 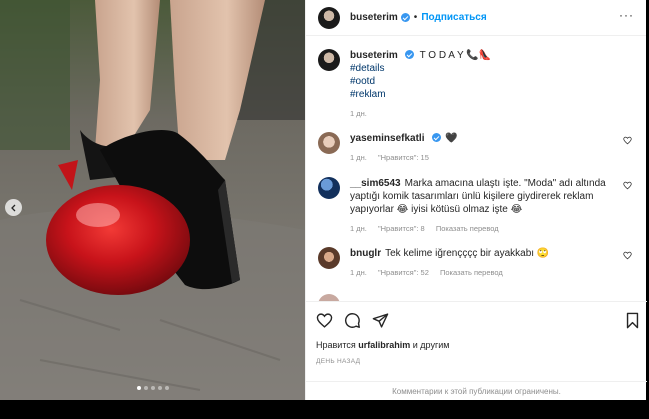 I want to click on modal-backdrop, so click(x=324, y=409).